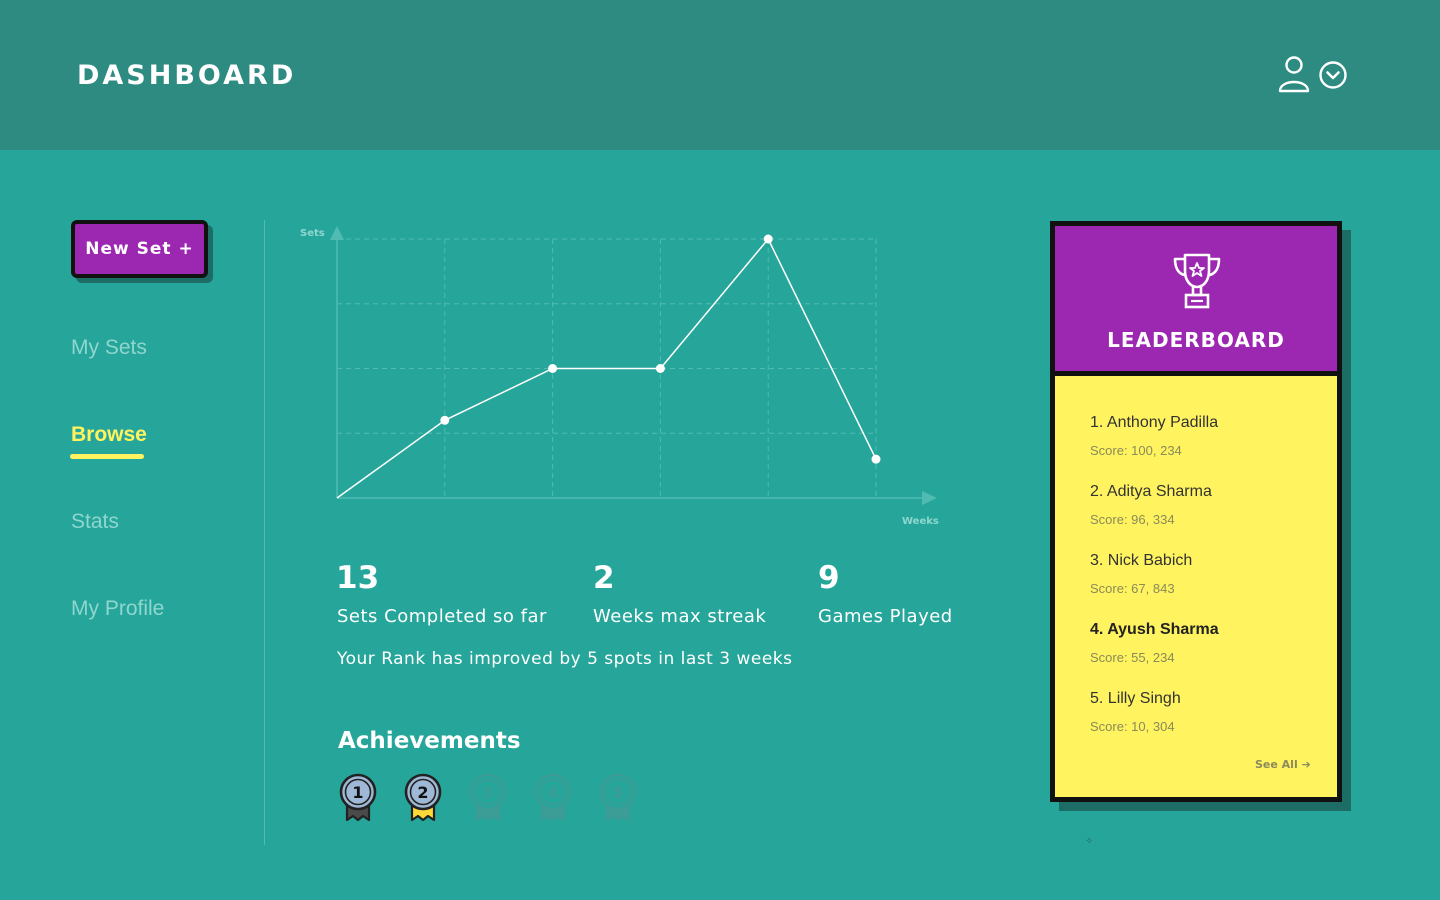 The image size is (1440, 900). I want to click on achievement-medal-5: 5, so click(618, 798).